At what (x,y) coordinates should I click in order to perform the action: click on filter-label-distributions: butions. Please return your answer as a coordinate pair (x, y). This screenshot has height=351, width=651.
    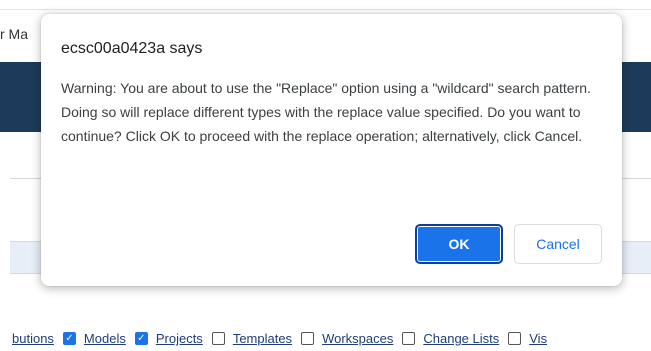
    Looking at the image, I should click on (33, 338).